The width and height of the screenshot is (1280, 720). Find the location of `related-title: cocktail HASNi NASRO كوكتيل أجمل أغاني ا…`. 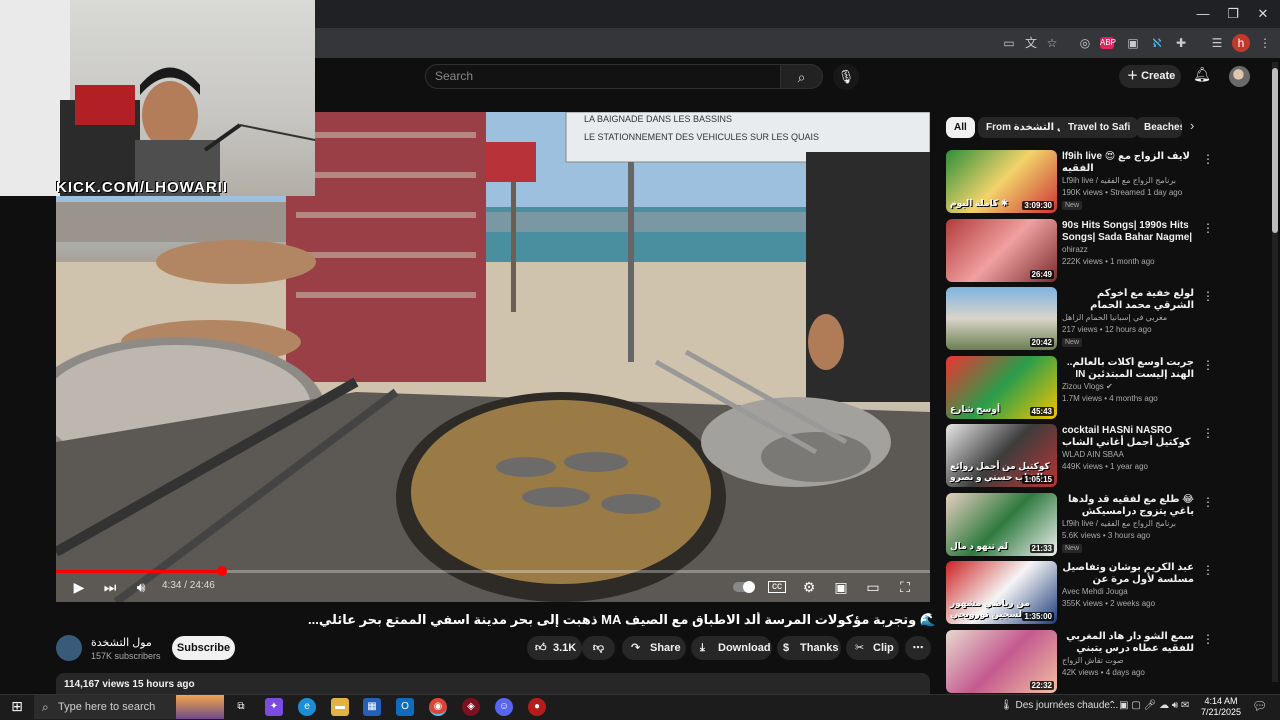

related-title: cocktail HASNi NASRO كوكتيل أجمل أغاني ا… is located at coordinates (1128, 437).